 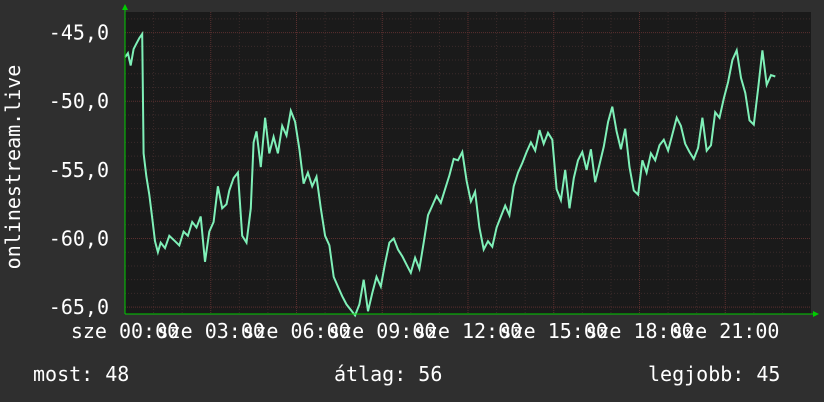 I want to click on y-tick-label: -45,0, so click(x=79, y=33).